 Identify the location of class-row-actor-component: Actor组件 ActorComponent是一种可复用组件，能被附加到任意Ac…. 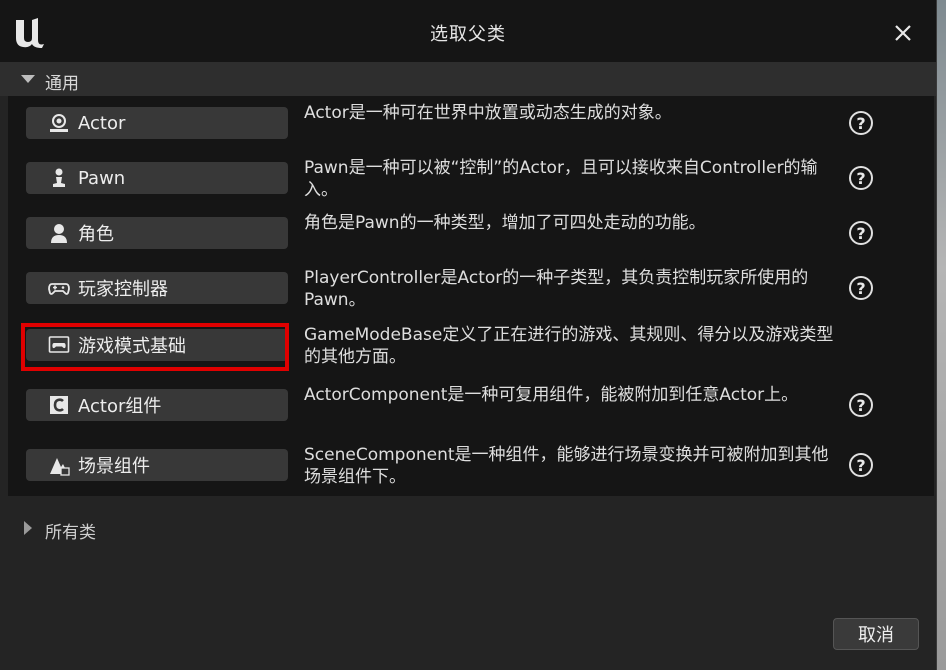
(471, 408).